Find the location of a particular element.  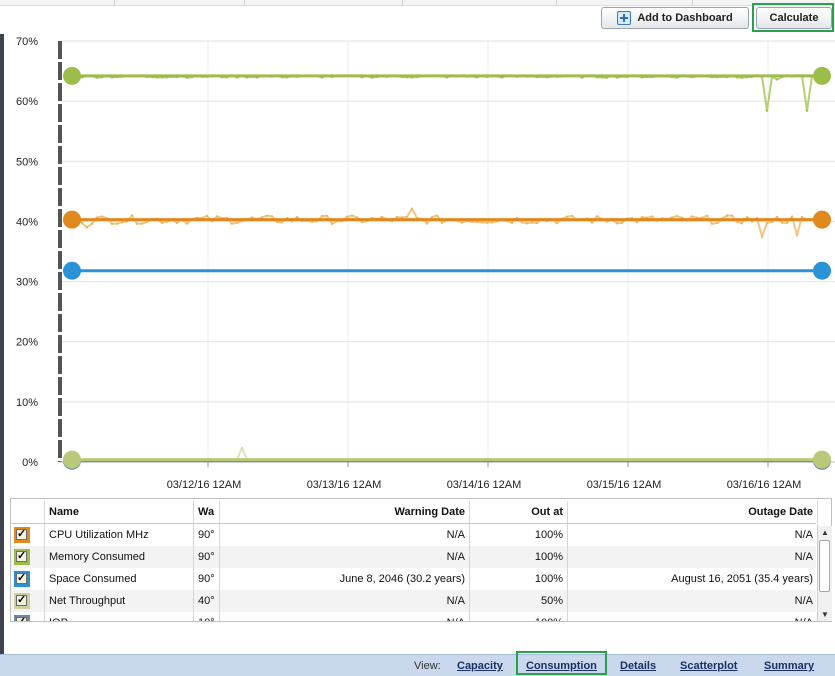

scroll-thumb is located at coordinates (824, 566).